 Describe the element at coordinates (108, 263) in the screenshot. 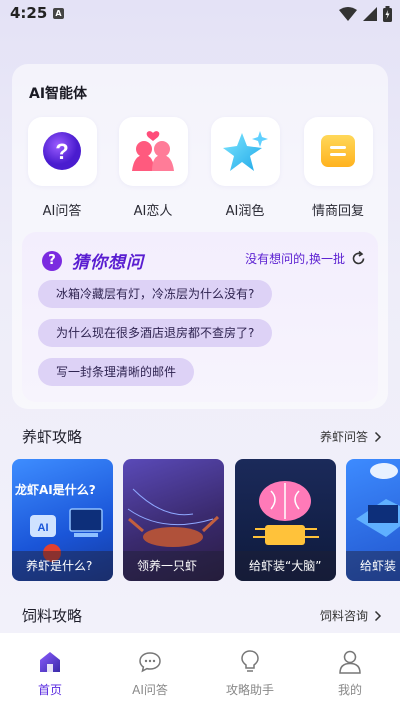

I see `ask-title: 猜你想问` at that location.